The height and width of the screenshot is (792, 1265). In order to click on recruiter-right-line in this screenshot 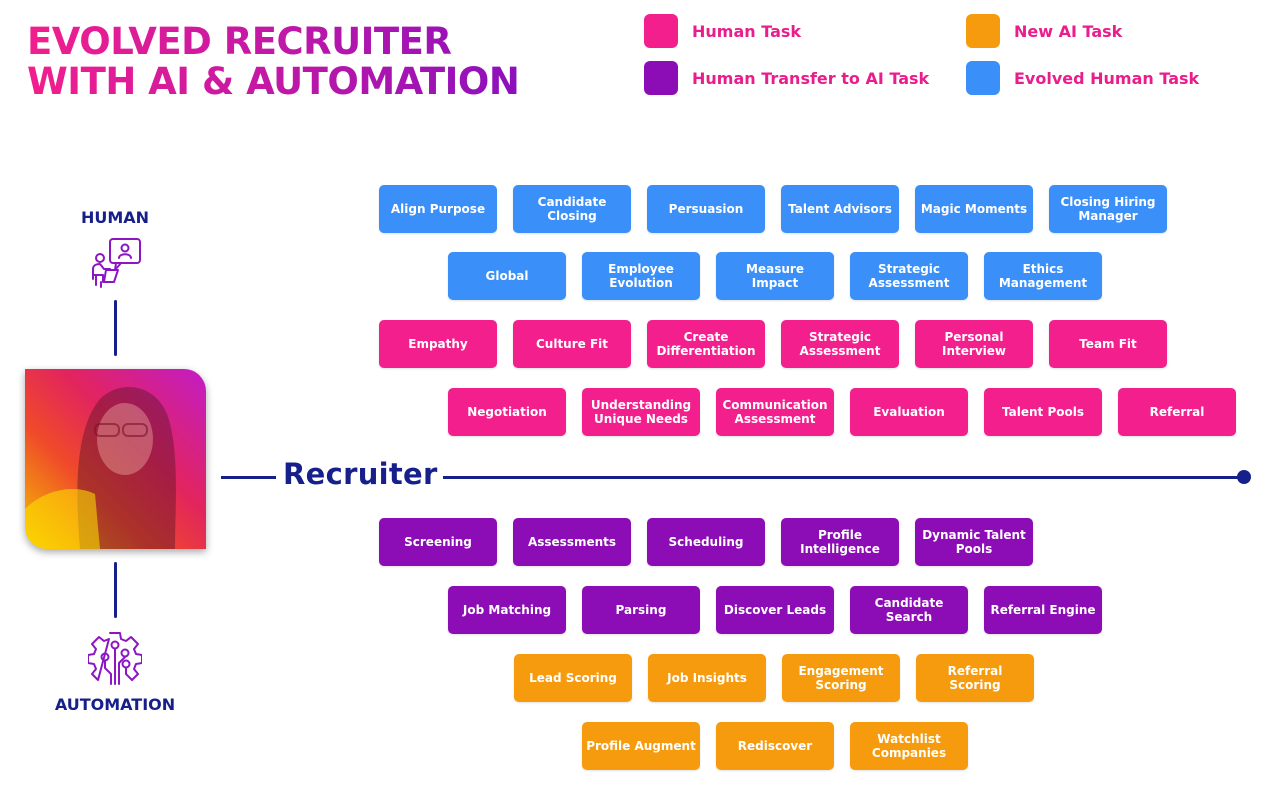, I will do `click(843, 477)`.